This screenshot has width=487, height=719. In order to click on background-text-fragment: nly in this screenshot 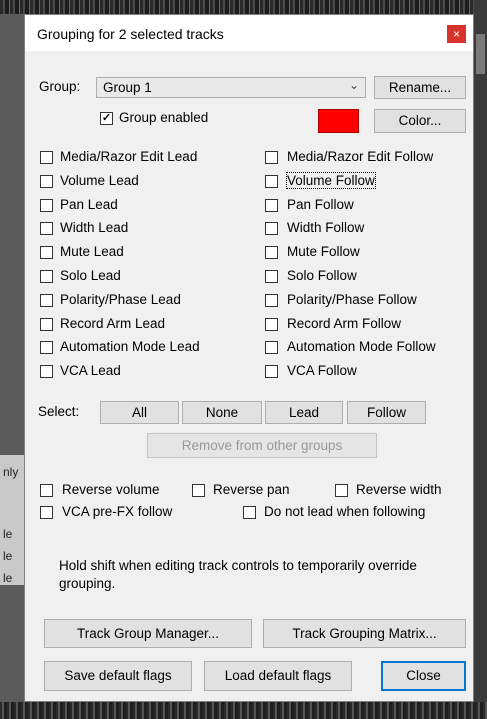, I will do `click(11, 472)`.